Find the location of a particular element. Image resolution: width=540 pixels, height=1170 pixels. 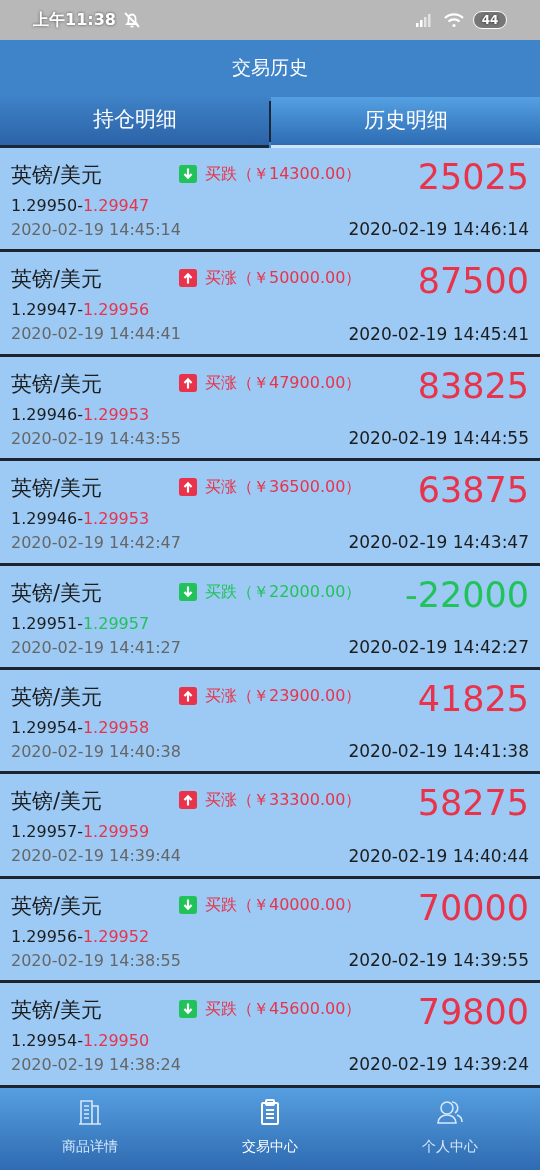

status-time: 上午11:38 is located at coordinates (74, 20).